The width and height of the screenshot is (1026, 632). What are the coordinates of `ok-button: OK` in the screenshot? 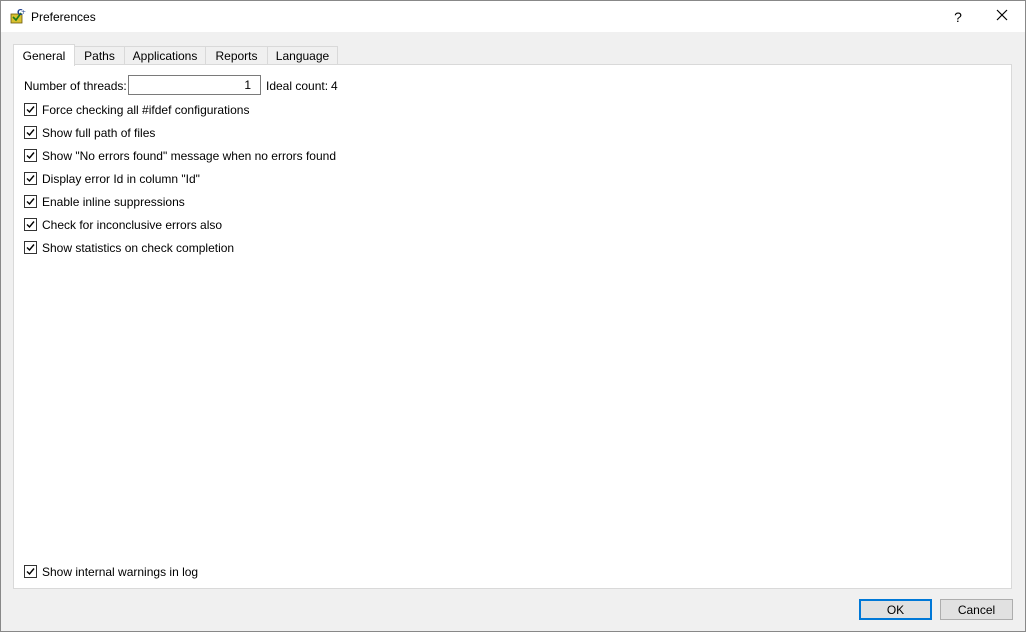 It's located at (895, 609).